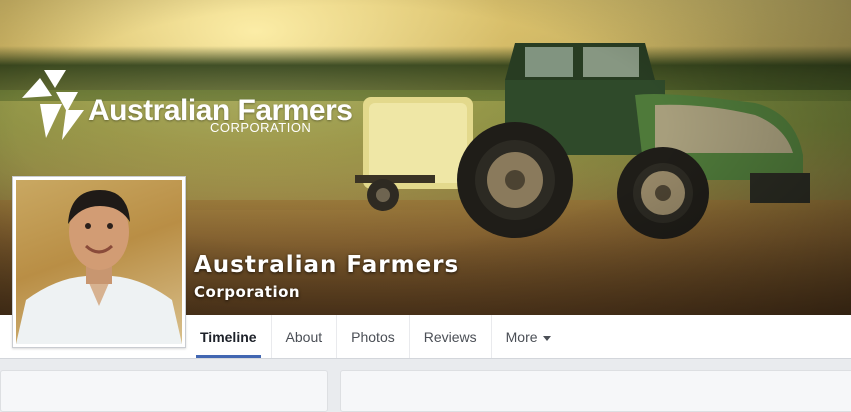 The height and width of the screenshot is (412, 851). I want to click on page-title: Australian Farmers, so click(326, 265).